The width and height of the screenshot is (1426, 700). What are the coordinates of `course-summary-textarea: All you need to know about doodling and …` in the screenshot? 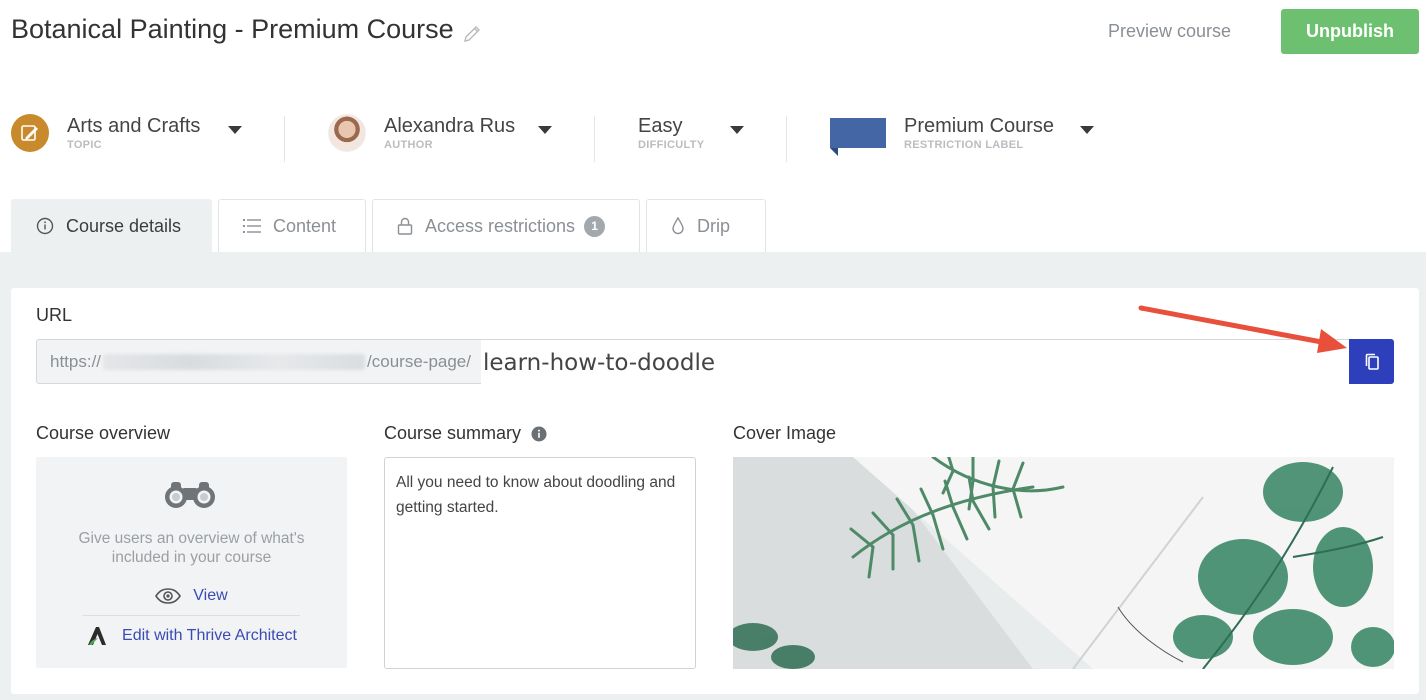 It's located at (540, 563).